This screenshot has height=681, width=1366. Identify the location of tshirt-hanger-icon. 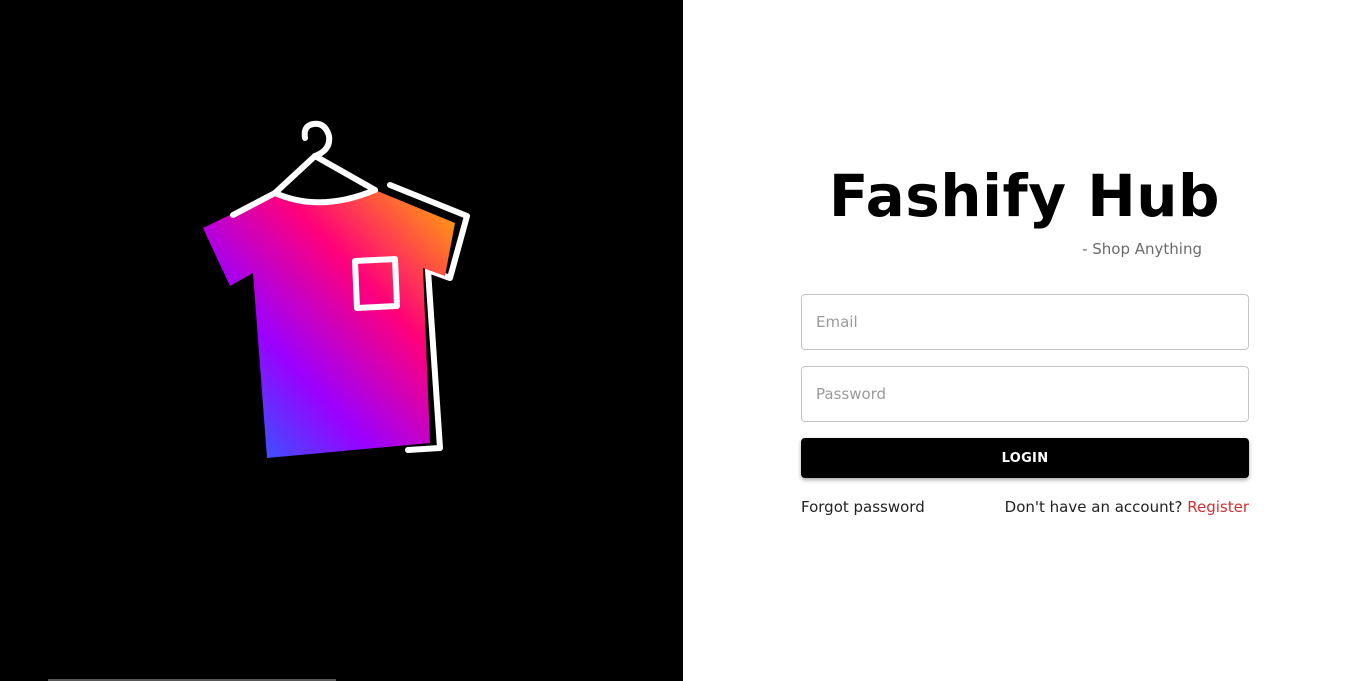
(337, 290).